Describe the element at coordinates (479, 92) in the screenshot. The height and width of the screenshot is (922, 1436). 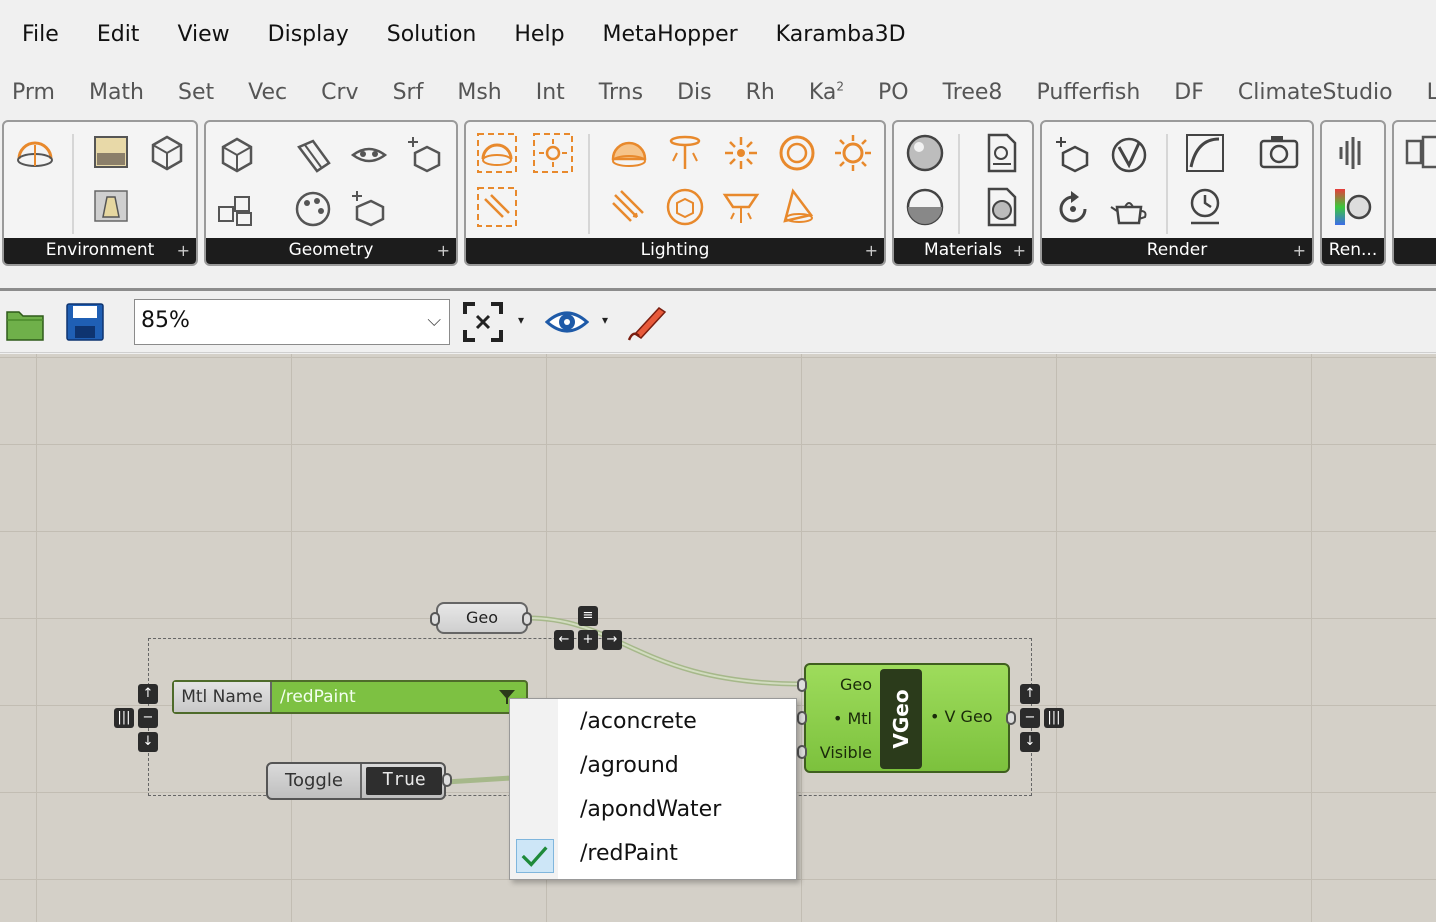
I see `tab-msh: Msh` at that location.